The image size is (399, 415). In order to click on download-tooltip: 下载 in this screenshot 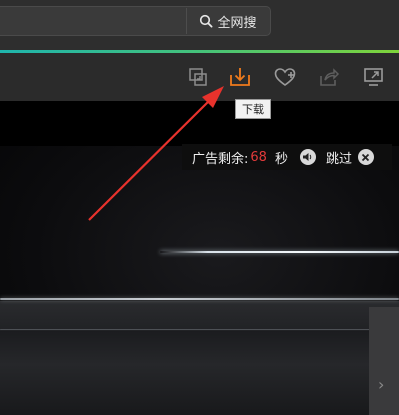, I will do `click(253, 109)`.